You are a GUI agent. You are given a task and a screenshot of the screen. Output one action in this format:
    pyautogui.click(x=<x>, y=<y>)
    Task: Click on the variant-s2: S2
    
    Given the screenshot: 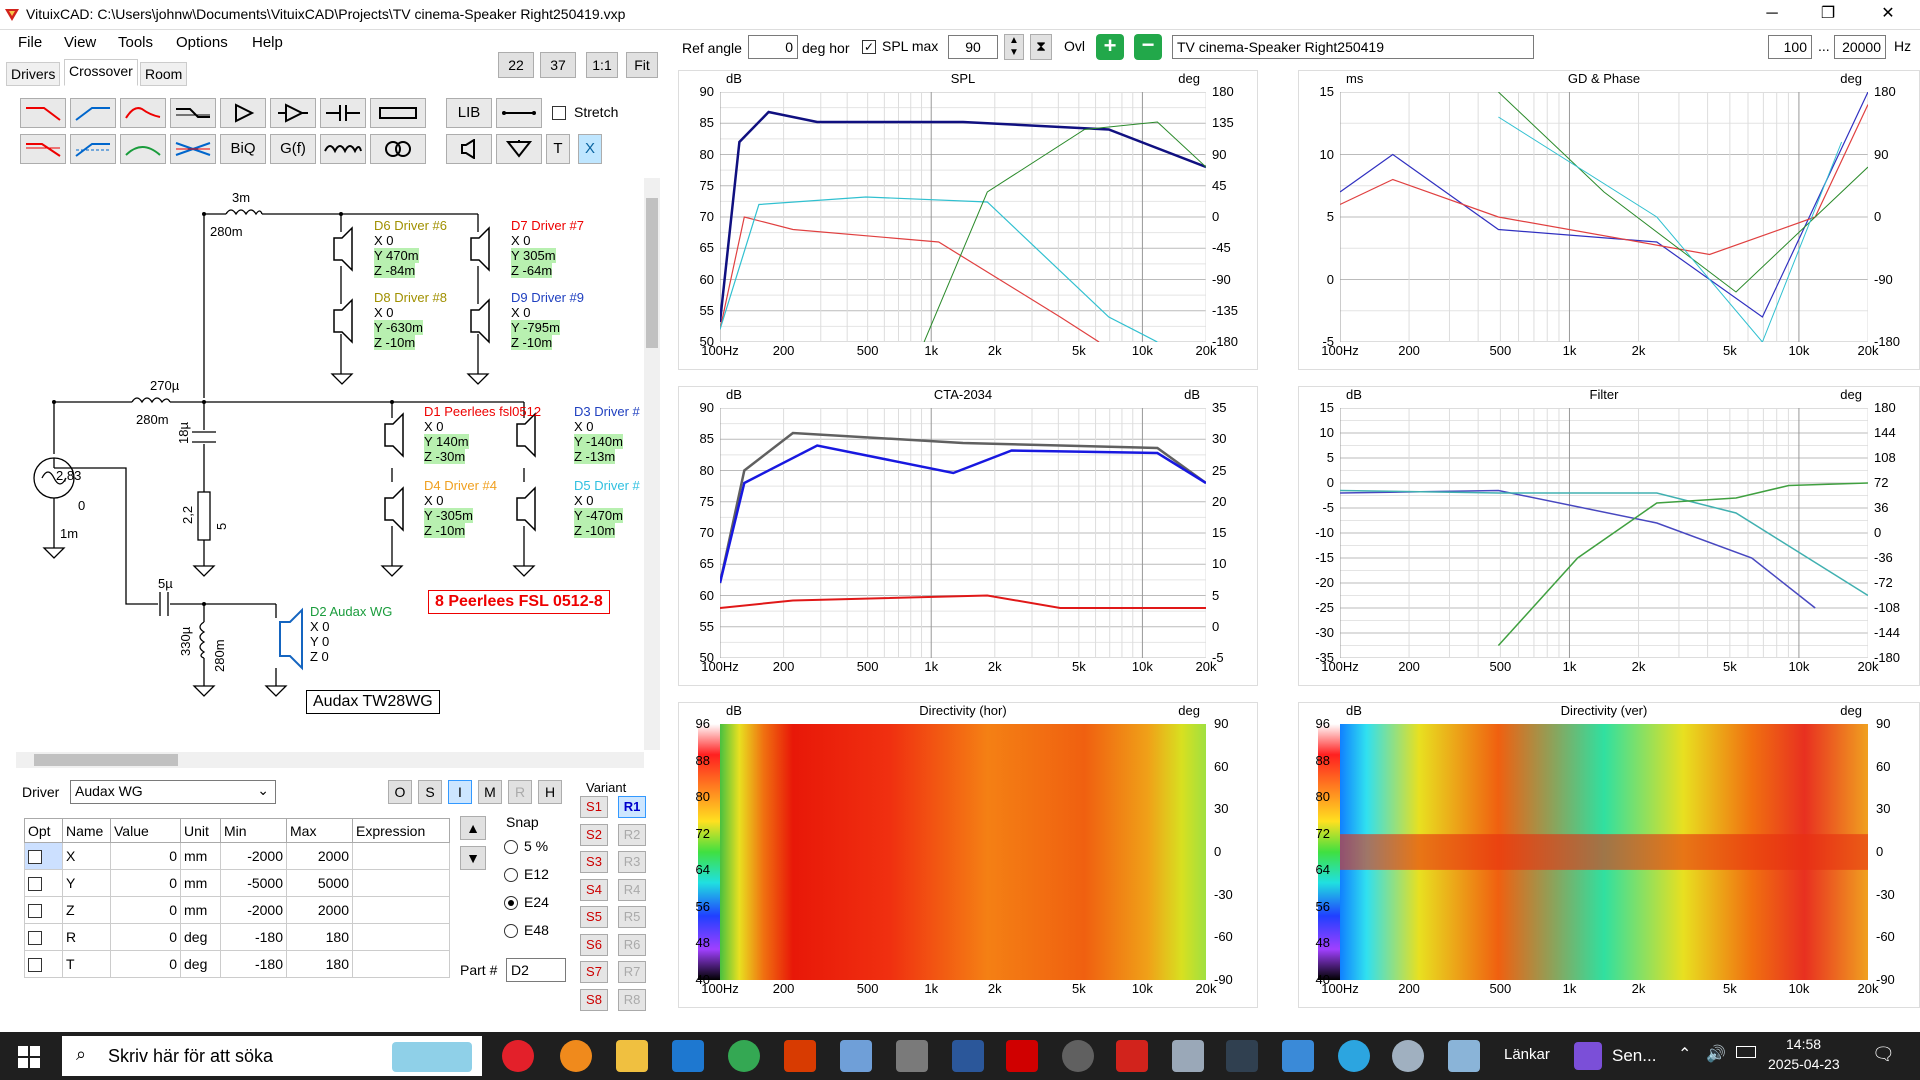 What is the action you would take?
    pyautogui.click(x=594, y=834)
    